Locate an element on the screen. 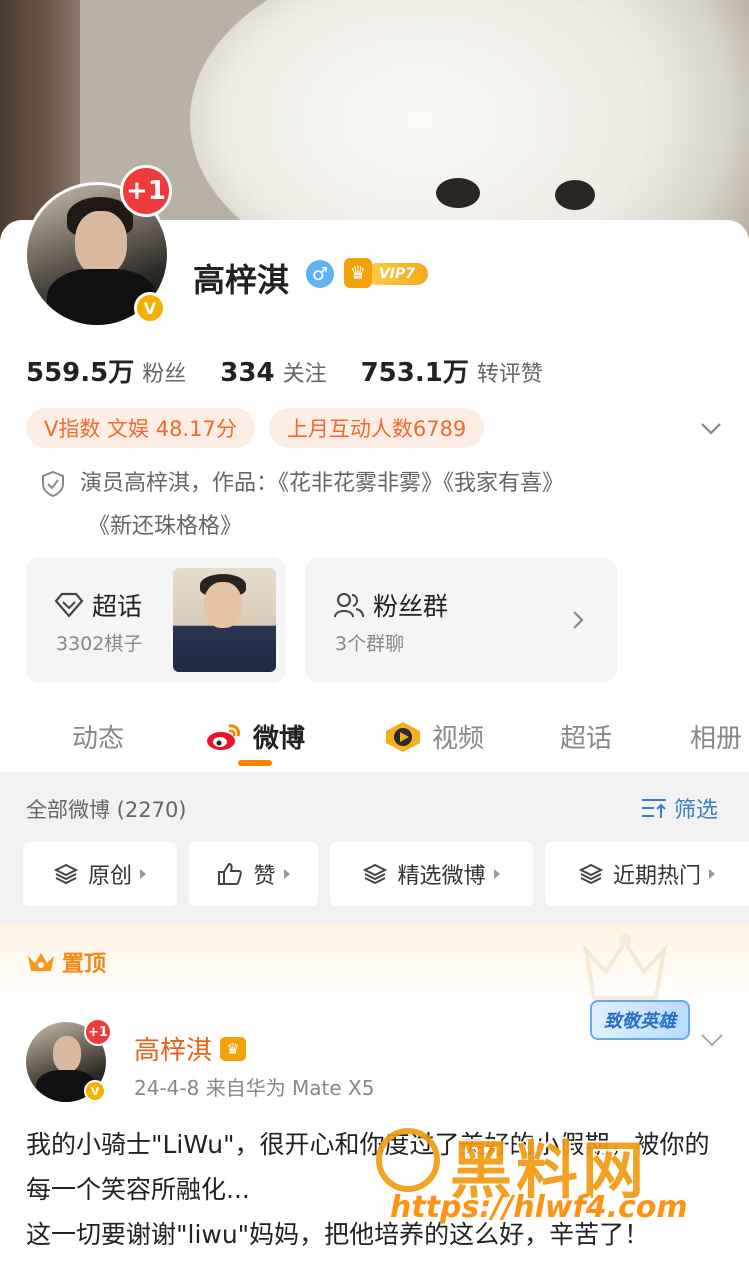 The height and width of the screenshot is (1280, 749). chip-like: 赞 is located at coordinates (253, 874).